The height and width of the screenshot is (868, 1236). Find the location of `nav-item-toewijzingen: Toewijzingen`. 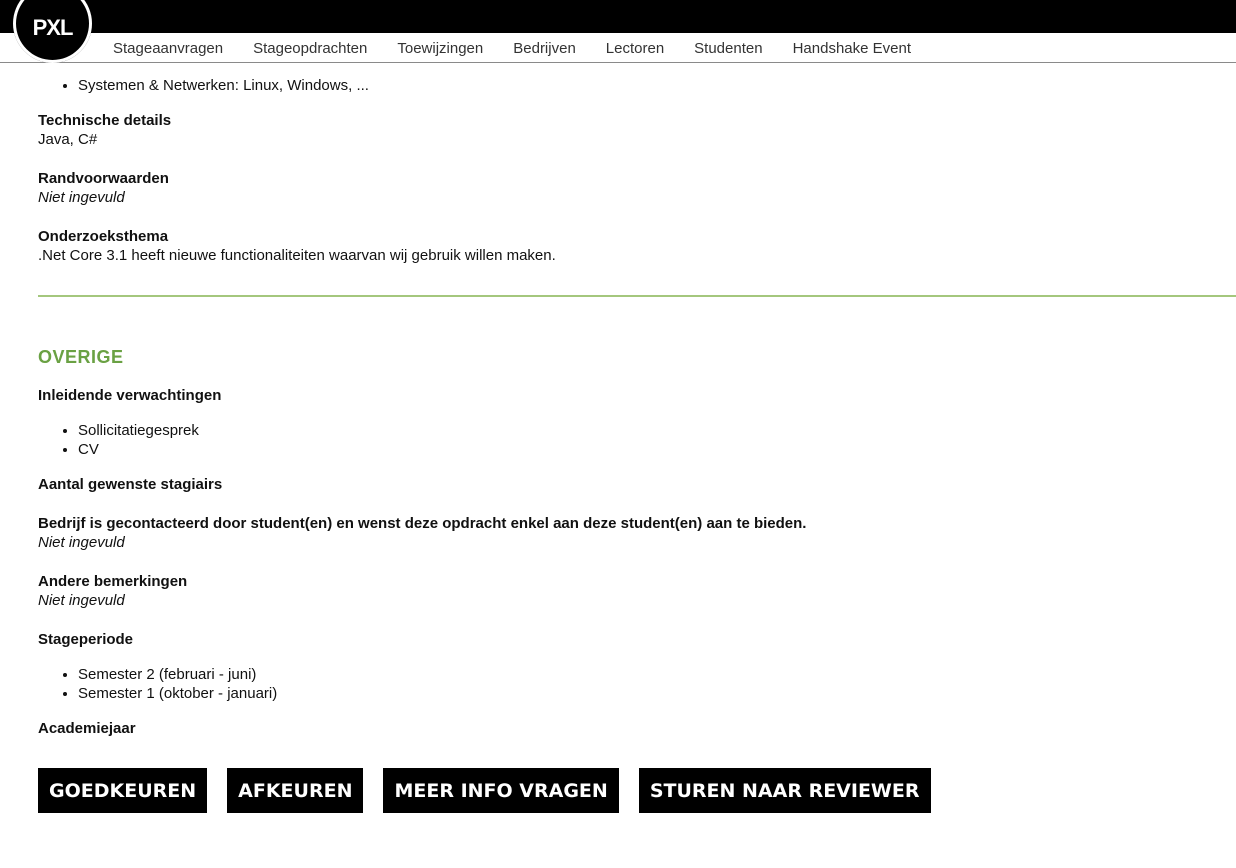

nav-item-toewijzingen: Toewijzingen is located at coordinates (440, 48).